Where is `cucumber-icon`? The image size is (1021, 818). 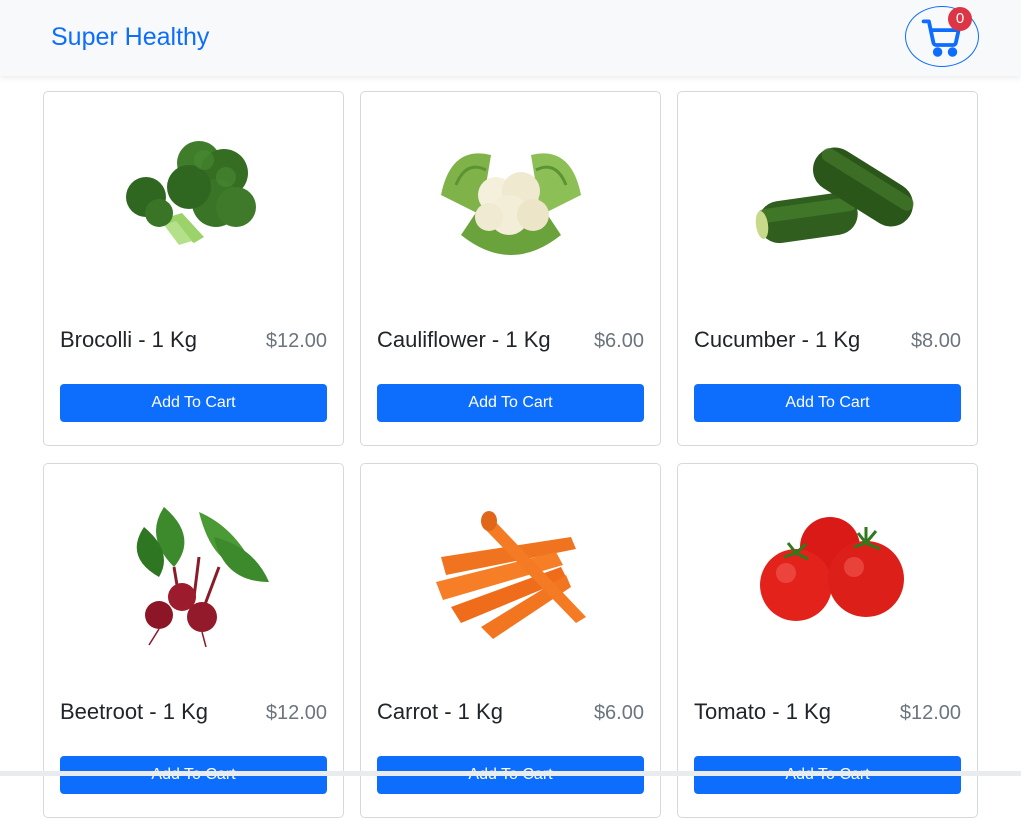
cucumber-icon is located at coordinates (834, 195).